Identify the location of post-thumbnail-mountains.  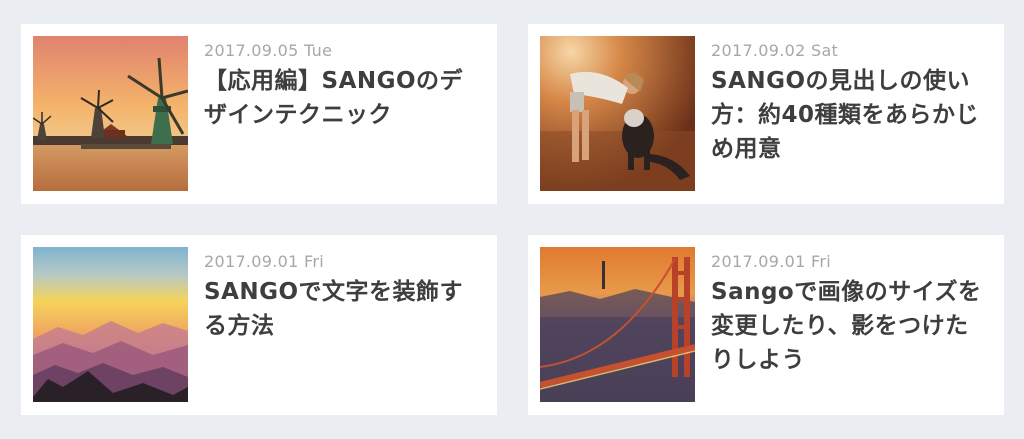
(110, 324).